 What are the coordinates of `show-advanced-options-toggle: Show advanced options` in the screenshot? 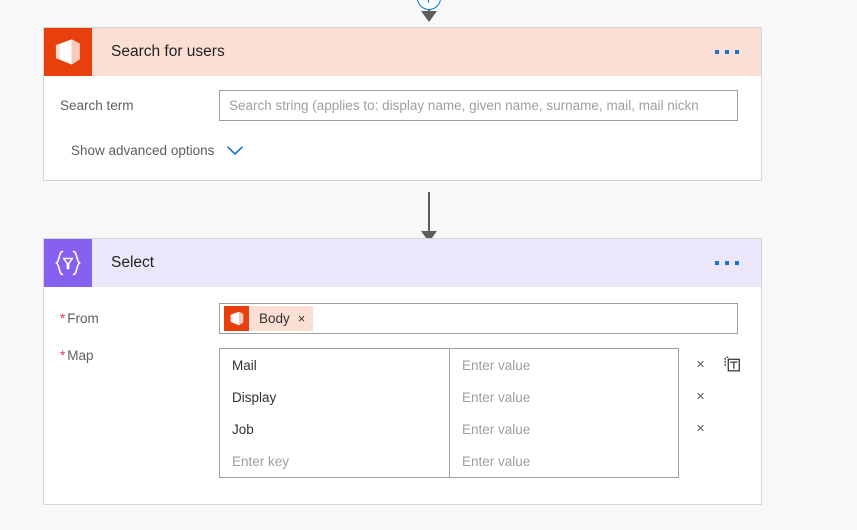 It's located at (402, 150).